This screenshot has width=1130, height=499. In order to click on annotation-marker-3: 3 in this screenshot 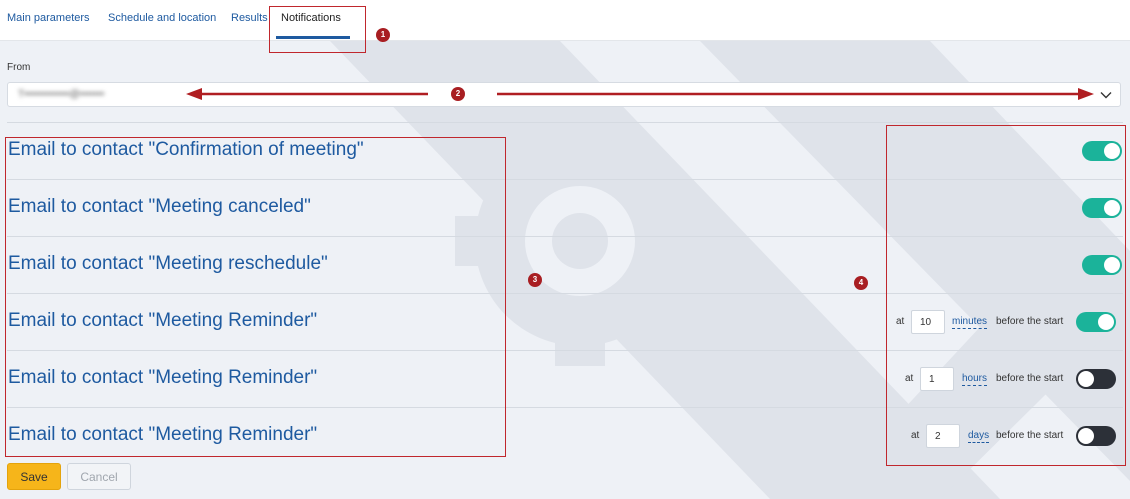, I will do `click(535, 280)`.